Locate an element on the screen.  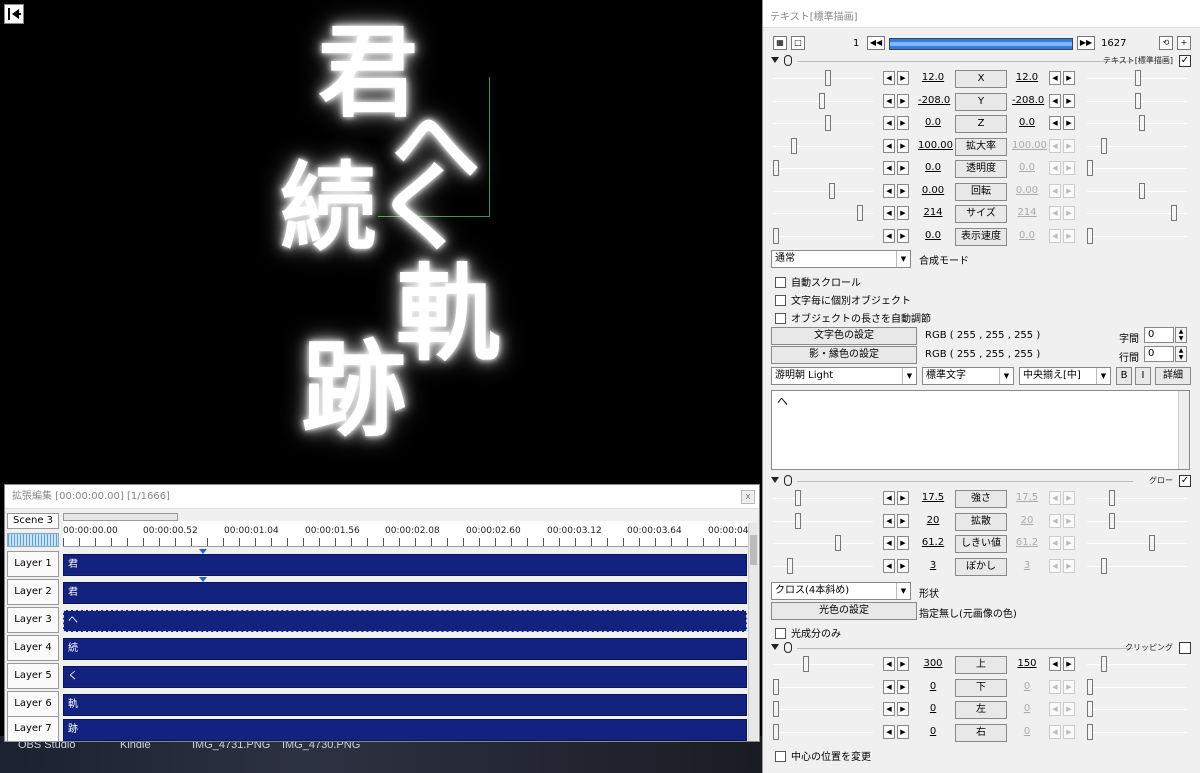
light-color-button: 光色の設定 is located at coordinates (844, 611).